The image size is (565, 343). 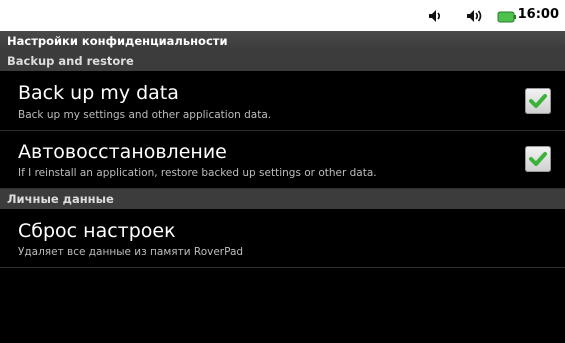 I want to click on section-header-label: Личные данные, so click(x=60, y=199).